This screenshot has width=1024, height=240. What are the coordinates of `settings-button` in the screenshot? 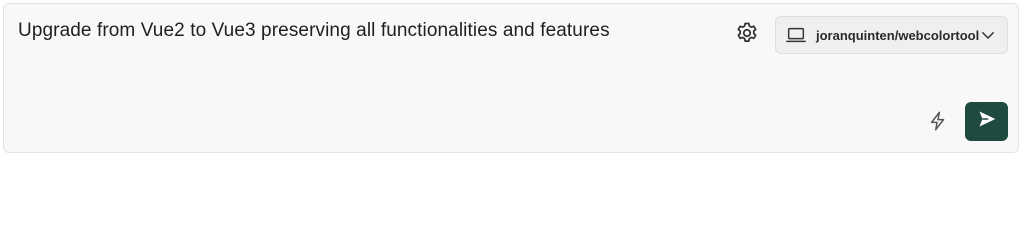 It's located at (747, 35).